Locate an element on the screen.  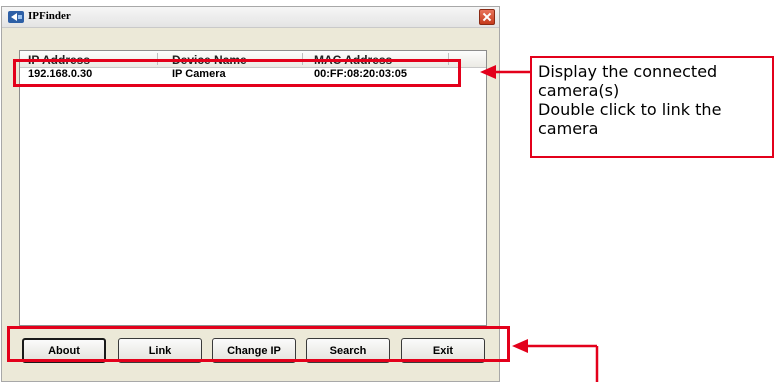
arrow-to-button-bar is located at coordinates (555, 360).